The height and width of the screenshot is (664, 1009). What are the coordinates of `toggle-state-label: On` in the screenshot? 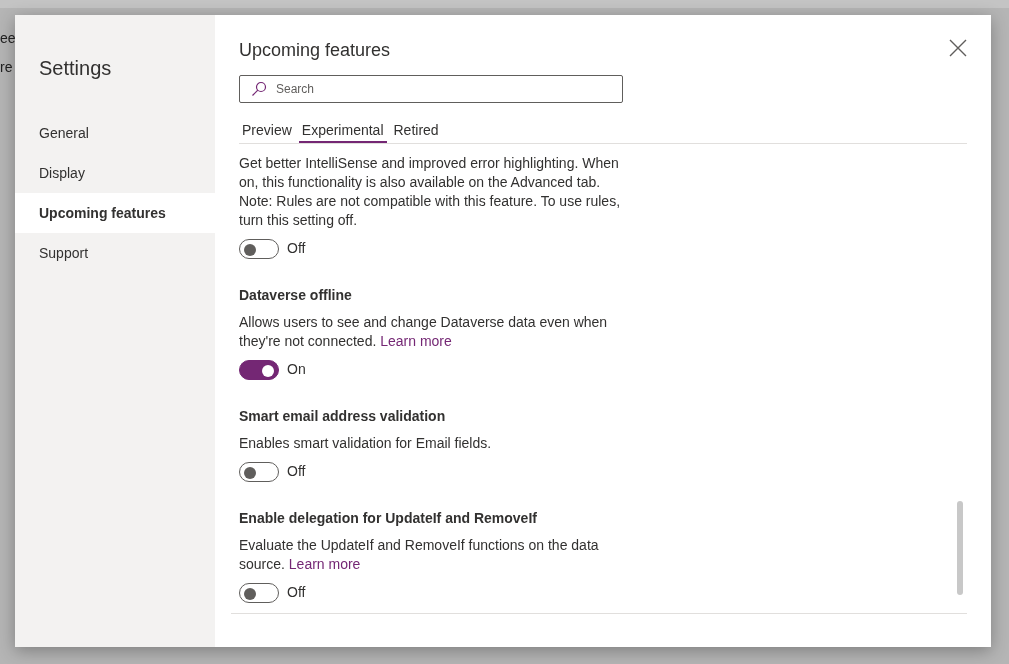 It's located at (296, 369).